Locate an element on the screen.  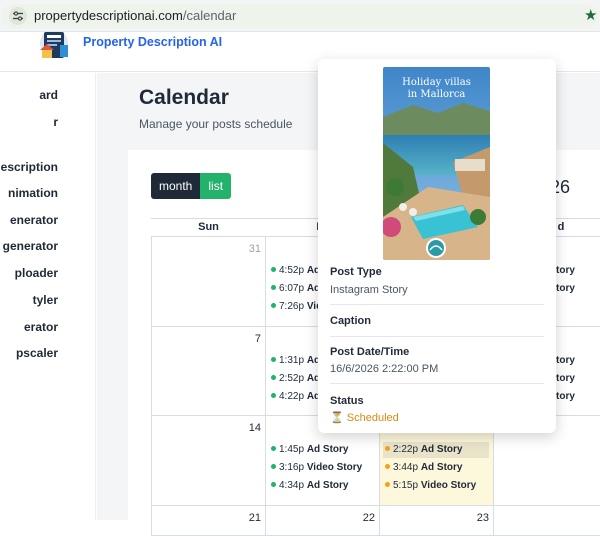
day-cell: 22 is located at coordinates (323, 521).